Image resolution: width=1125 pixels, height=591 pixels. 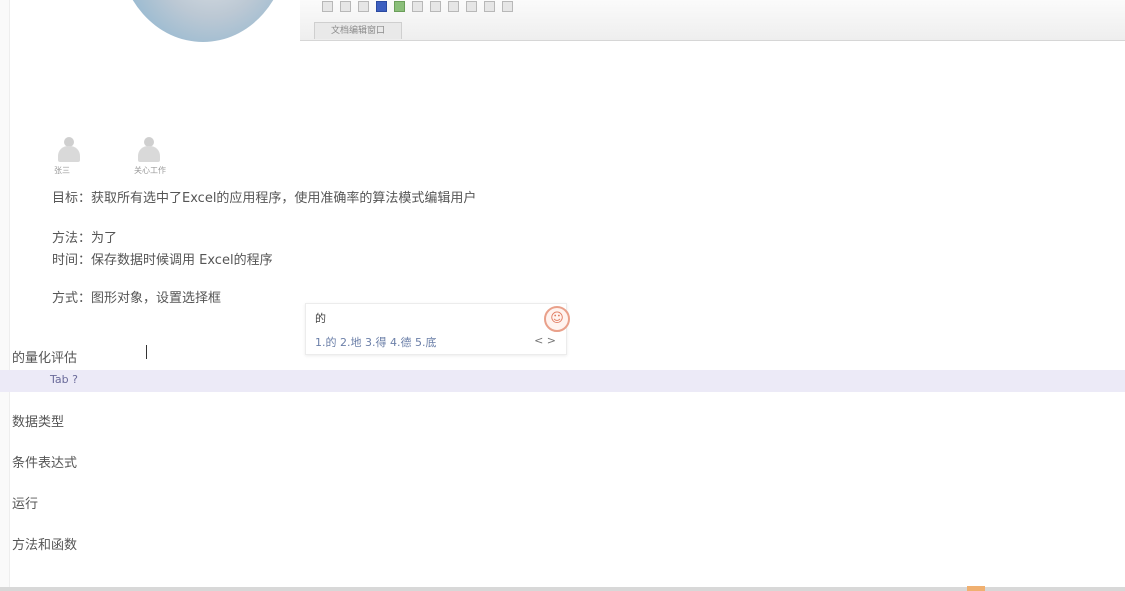 What do you see at coordinates (399, 6) in the screenshot?
I see `image-icon` at bounding box center [399, 6].